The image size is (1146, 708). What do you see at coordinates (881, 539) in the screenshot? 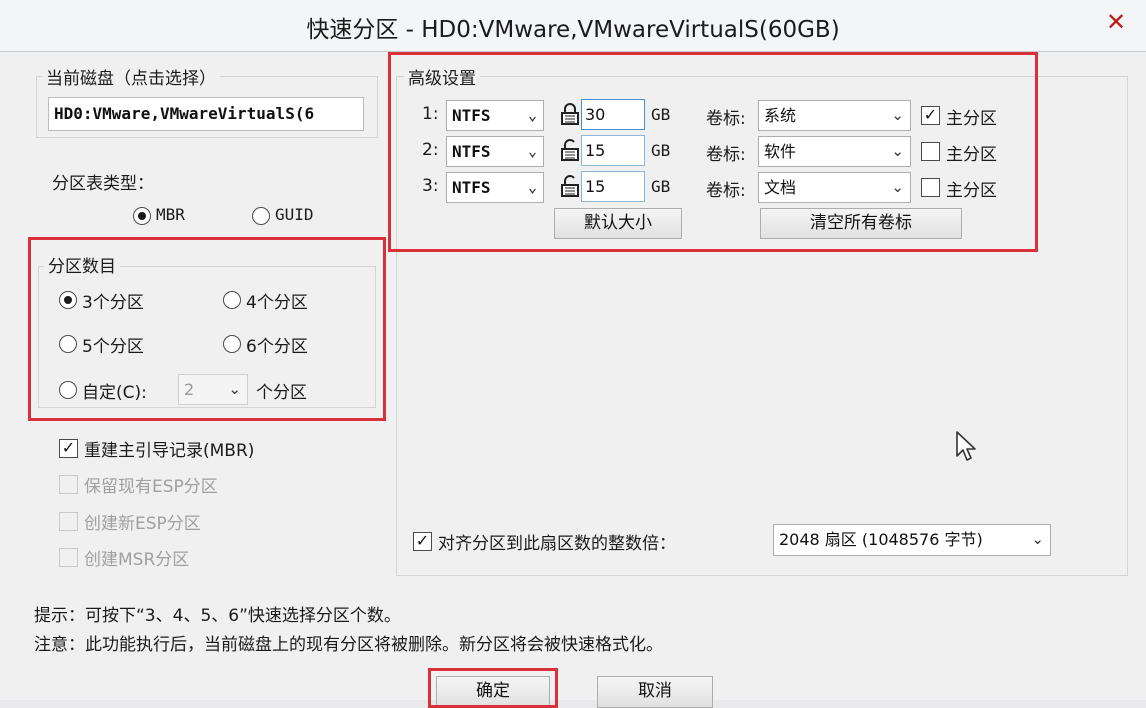
I see `align-value: 2048 扇区 (1048576 字节)` at bounding box center [881, 539].